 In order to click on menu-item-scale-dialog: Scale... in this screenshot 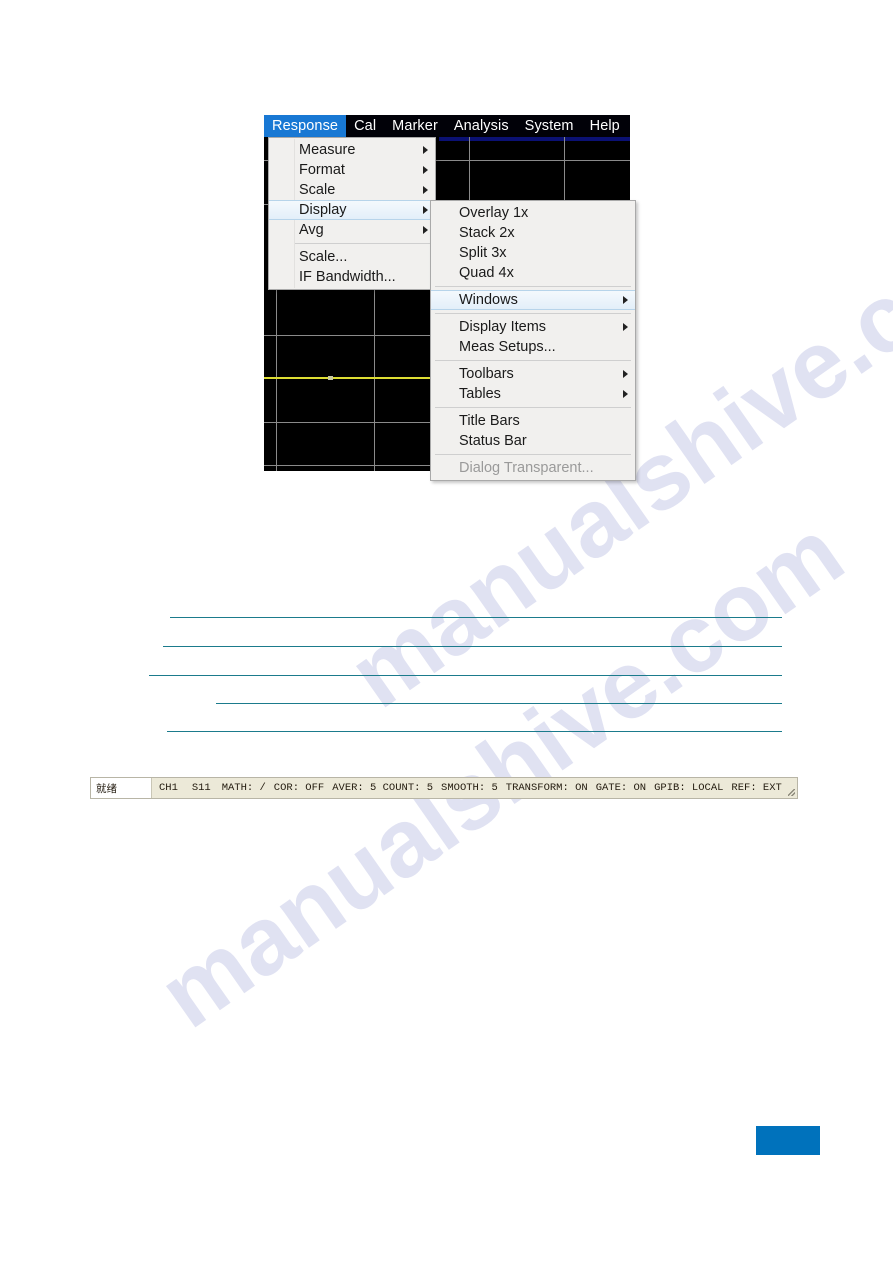, I will do `click(352, 257)`.